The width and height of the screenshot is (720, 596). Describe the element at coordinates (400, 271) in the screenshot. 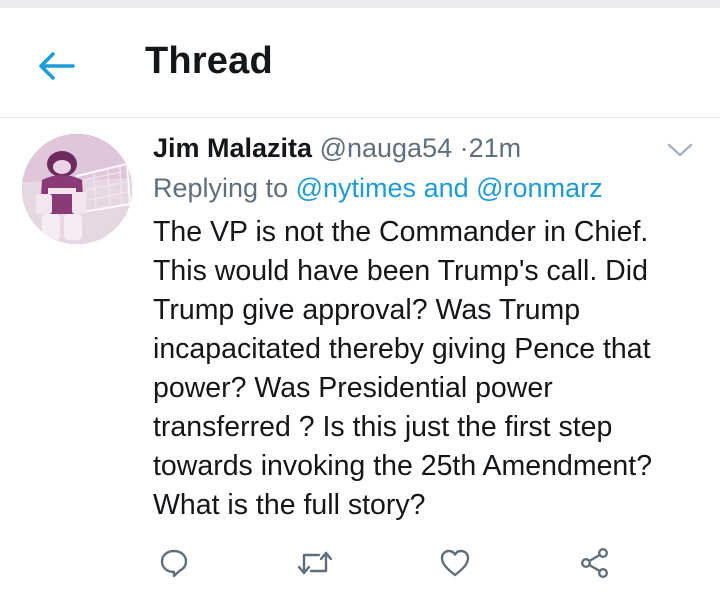

I see `tweet-text-line: This would have been Trump's call. Did` at that location.